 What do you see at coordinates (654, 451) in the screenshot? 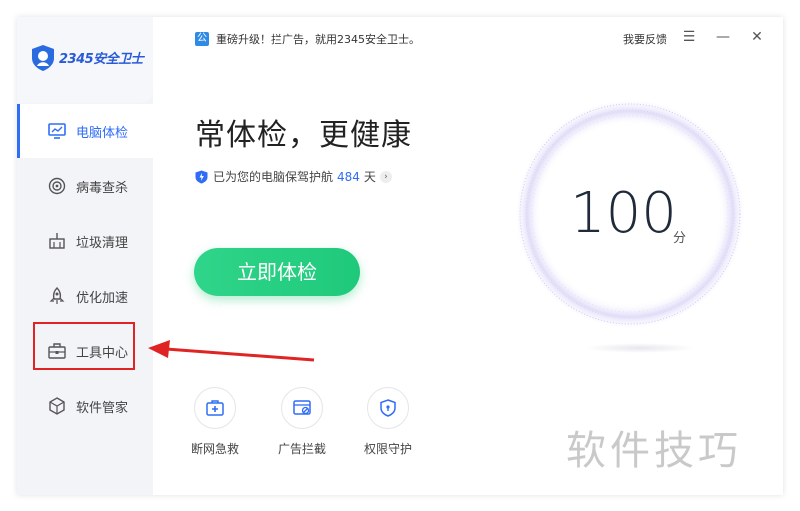
I see `watermark-text: 软件技巧` at bounding box center [654, 451].